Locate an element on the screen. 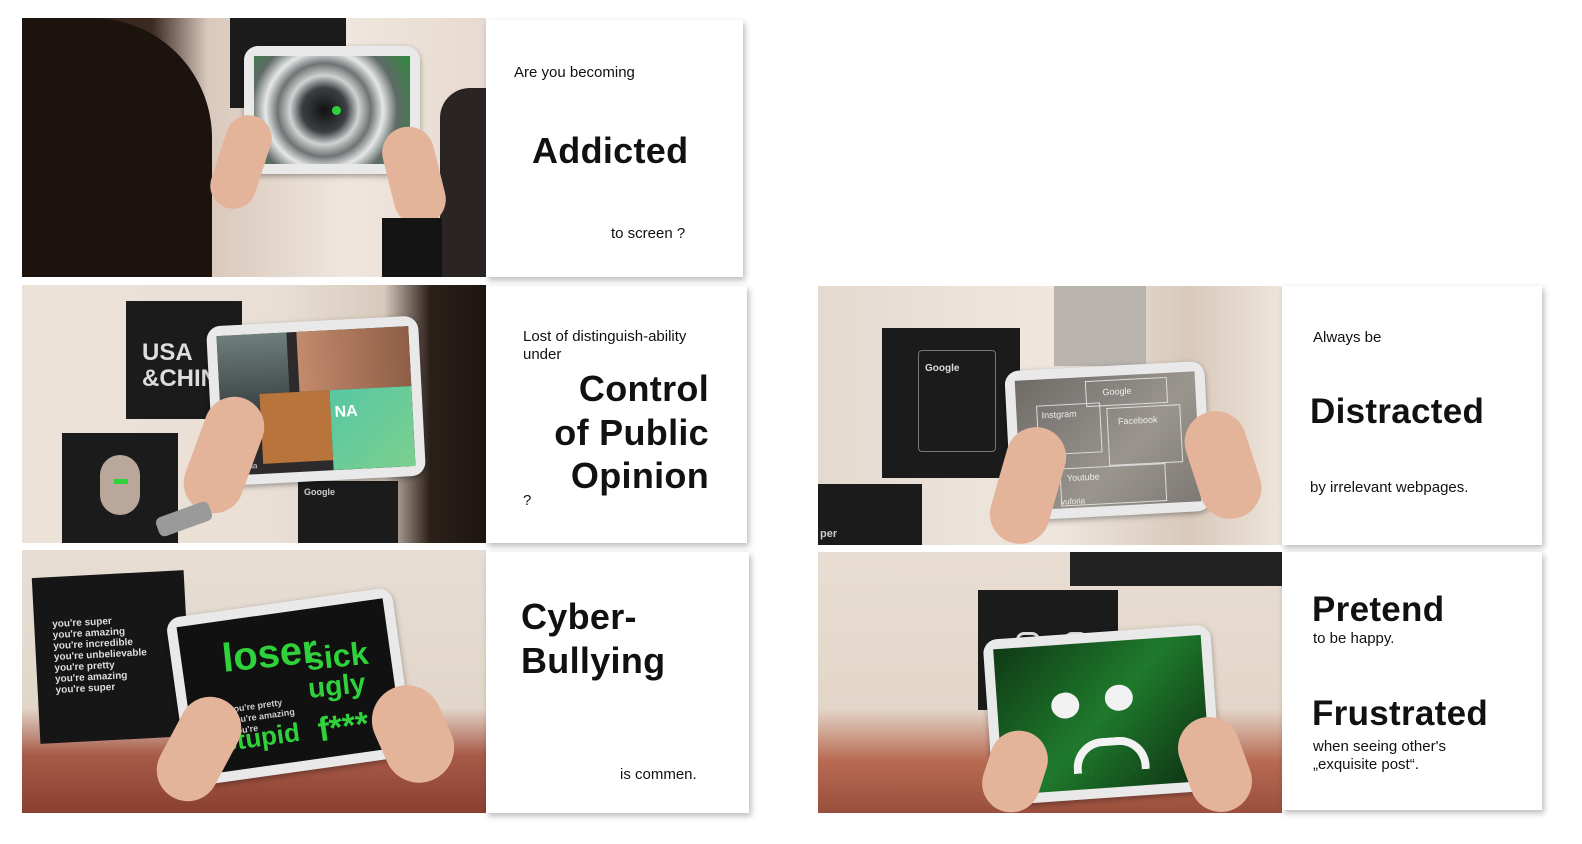 The image size is (1582, 844). text-bottom: by irrelevant webpages. is located at coordinates (1389, 487).